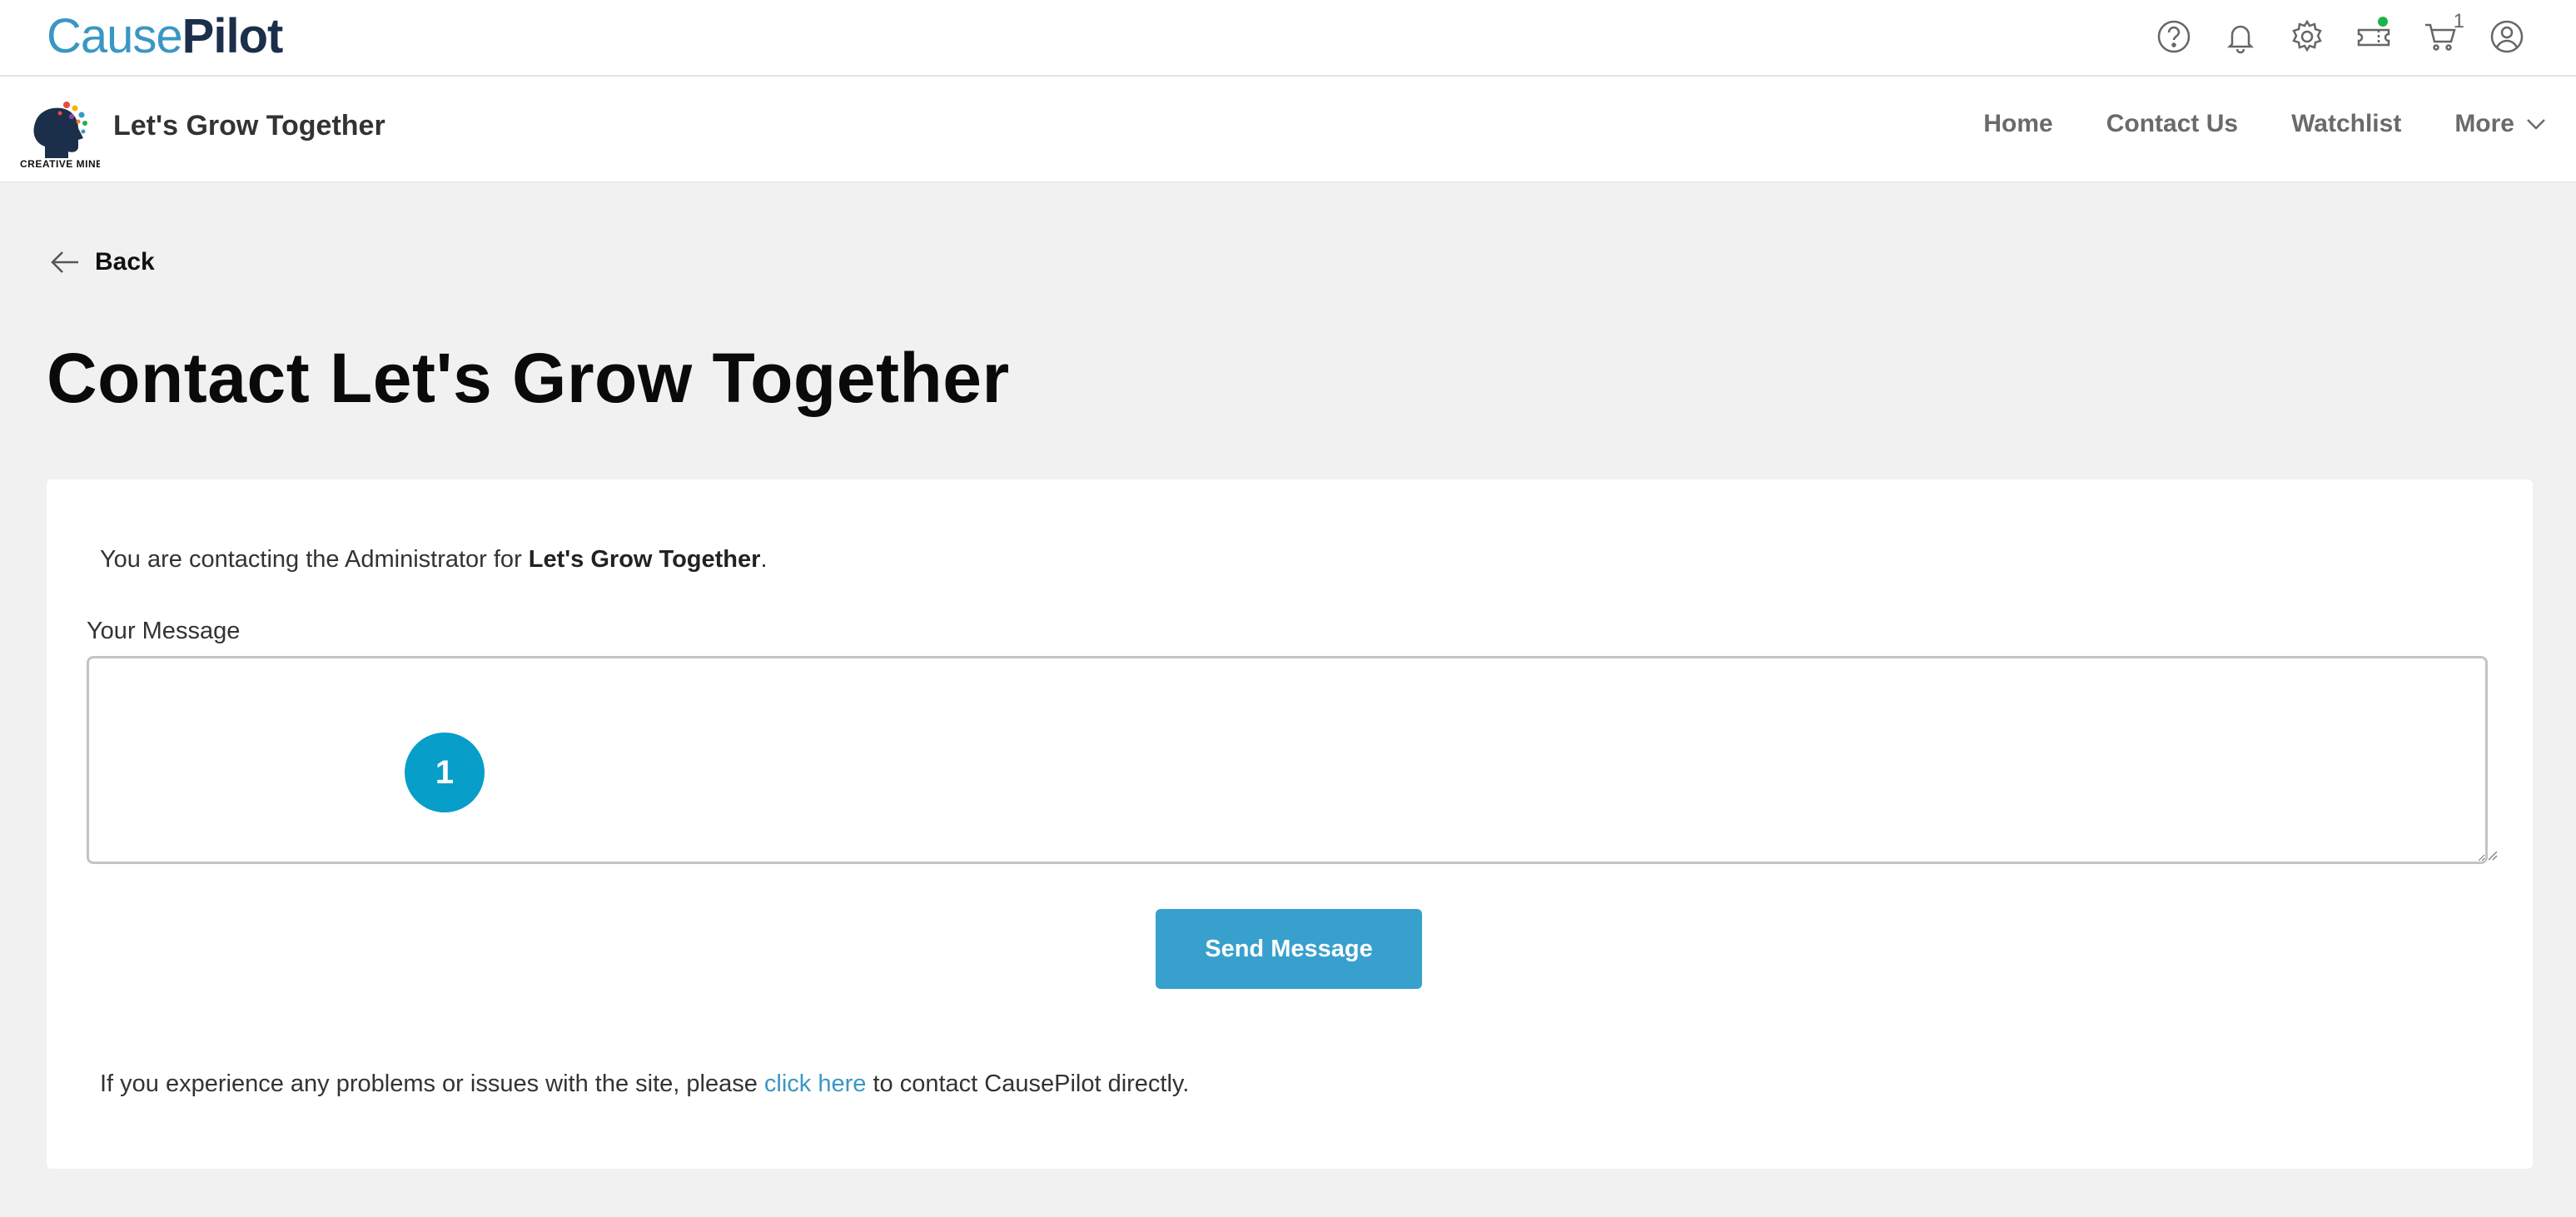 The height and width of the screenshot is (1217, 2576). I want to click on bell-icon, so click(2240, 36).